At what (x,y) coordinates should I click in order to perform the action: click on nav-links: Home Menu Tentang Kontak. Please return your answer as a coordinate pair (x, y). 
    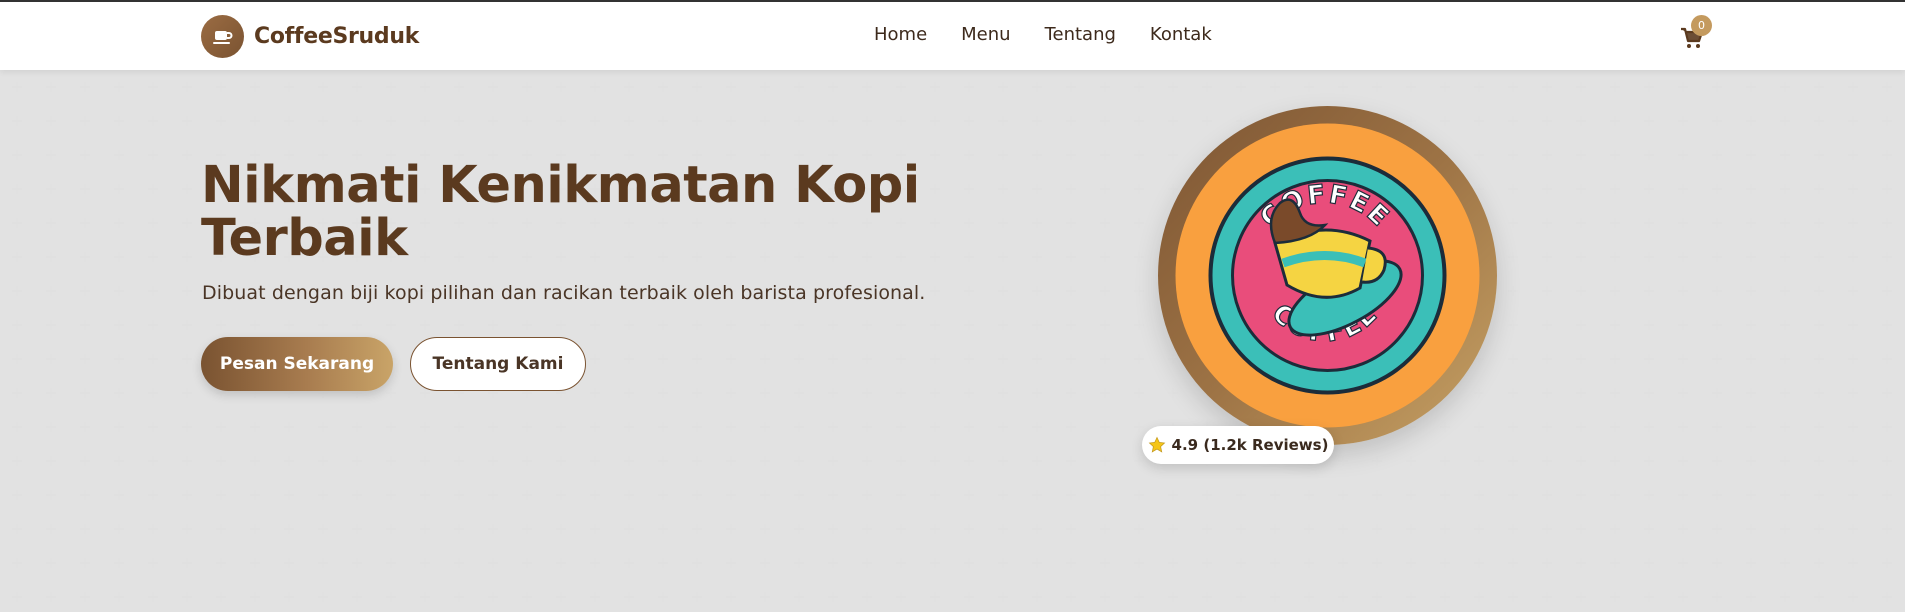
    Looking at the image, I should click on (1043, 34).